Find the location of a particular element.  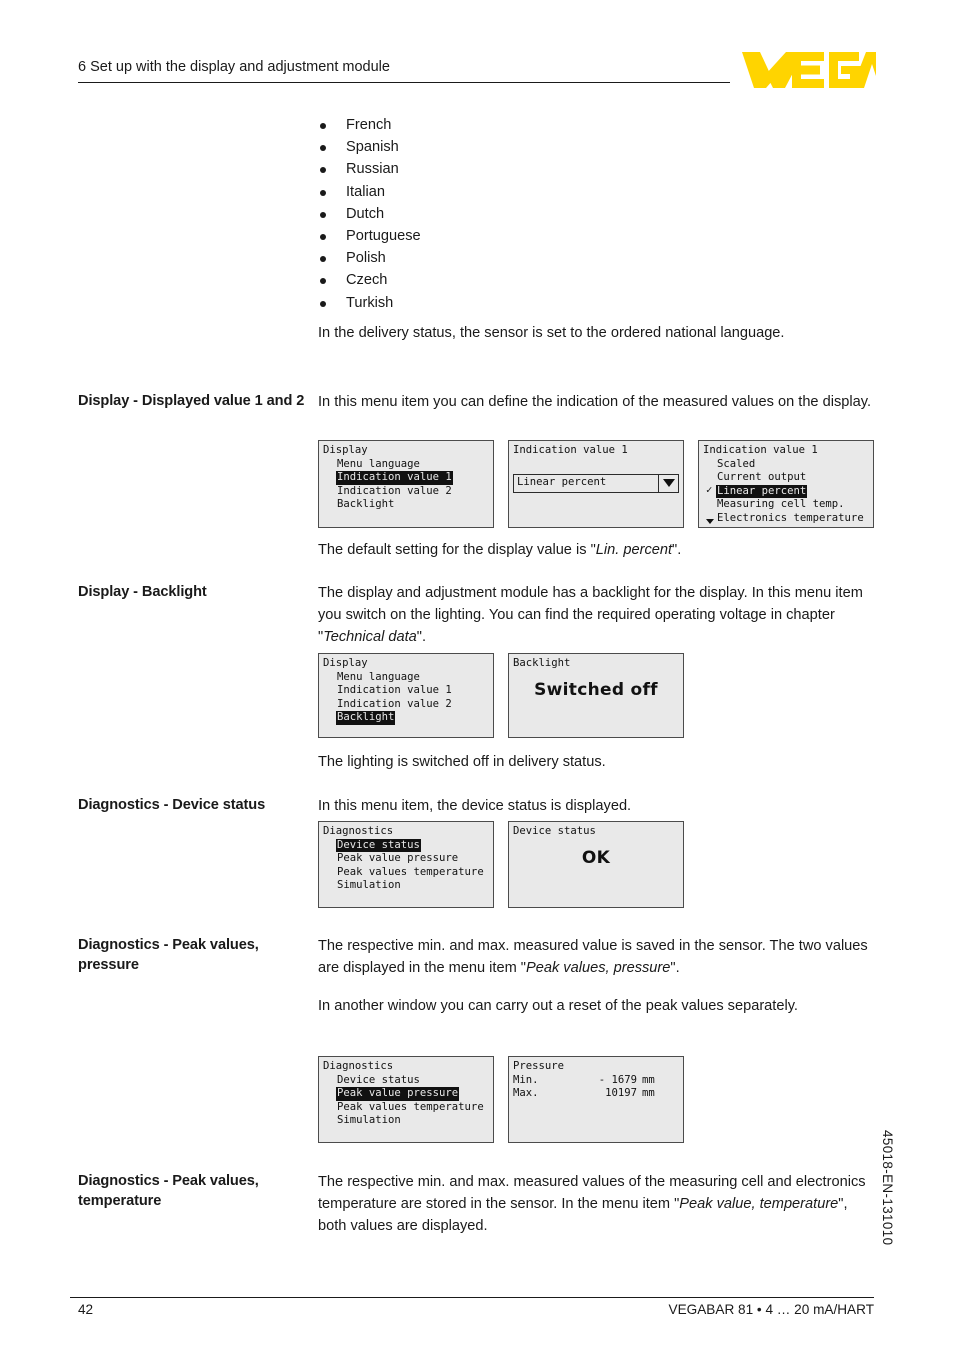

language-label: Russian is located at coordinates (372, 169).